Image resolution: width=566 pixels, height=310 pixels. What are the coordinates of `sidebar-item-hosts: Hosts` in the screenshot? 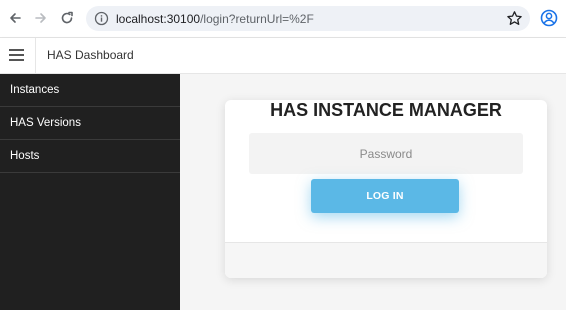 It's located at (90, 156).